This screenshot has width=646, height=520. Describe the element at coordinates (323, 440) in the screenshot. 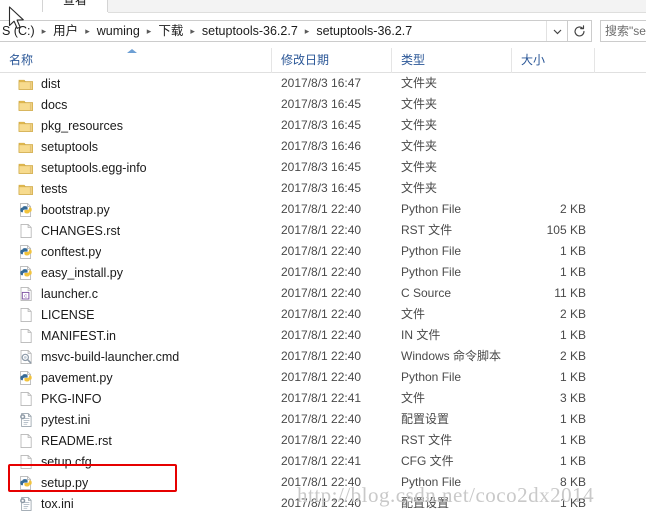

I see `file-row: README.rst 2017/8/1 22:40 RST 文件 1 KB` at that location.